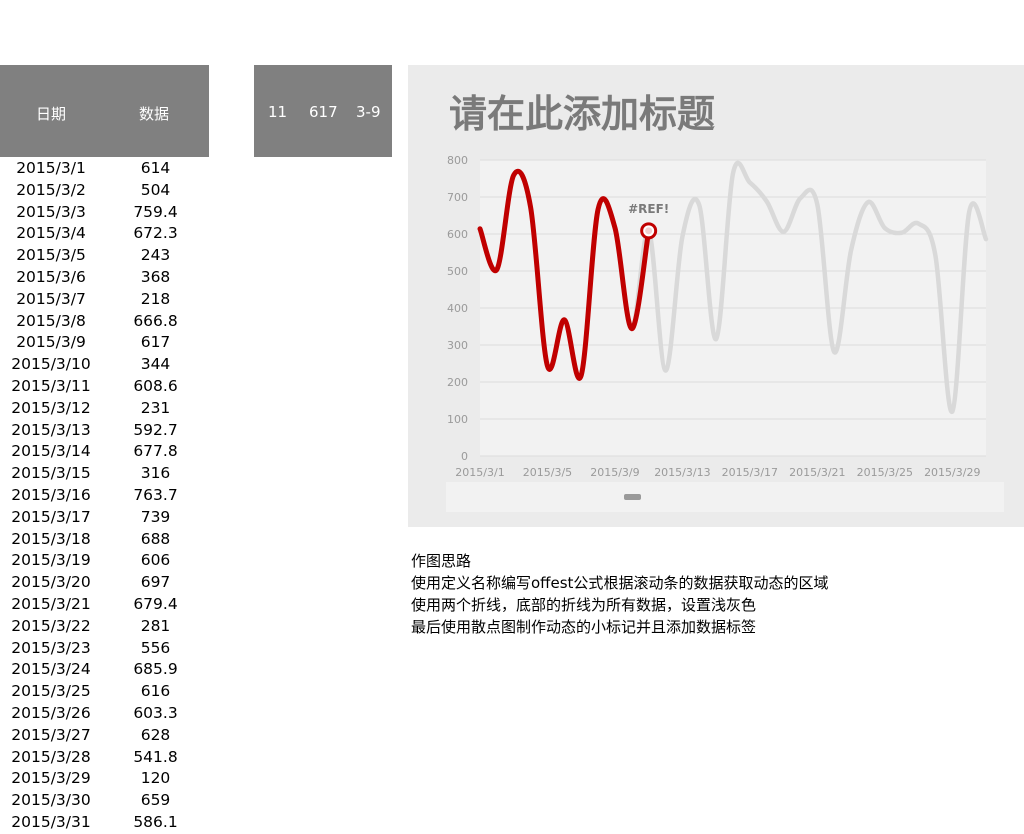 The image size is (1024, 834). I want to click on cell-date: 2015/3/6, so click(51, 276).